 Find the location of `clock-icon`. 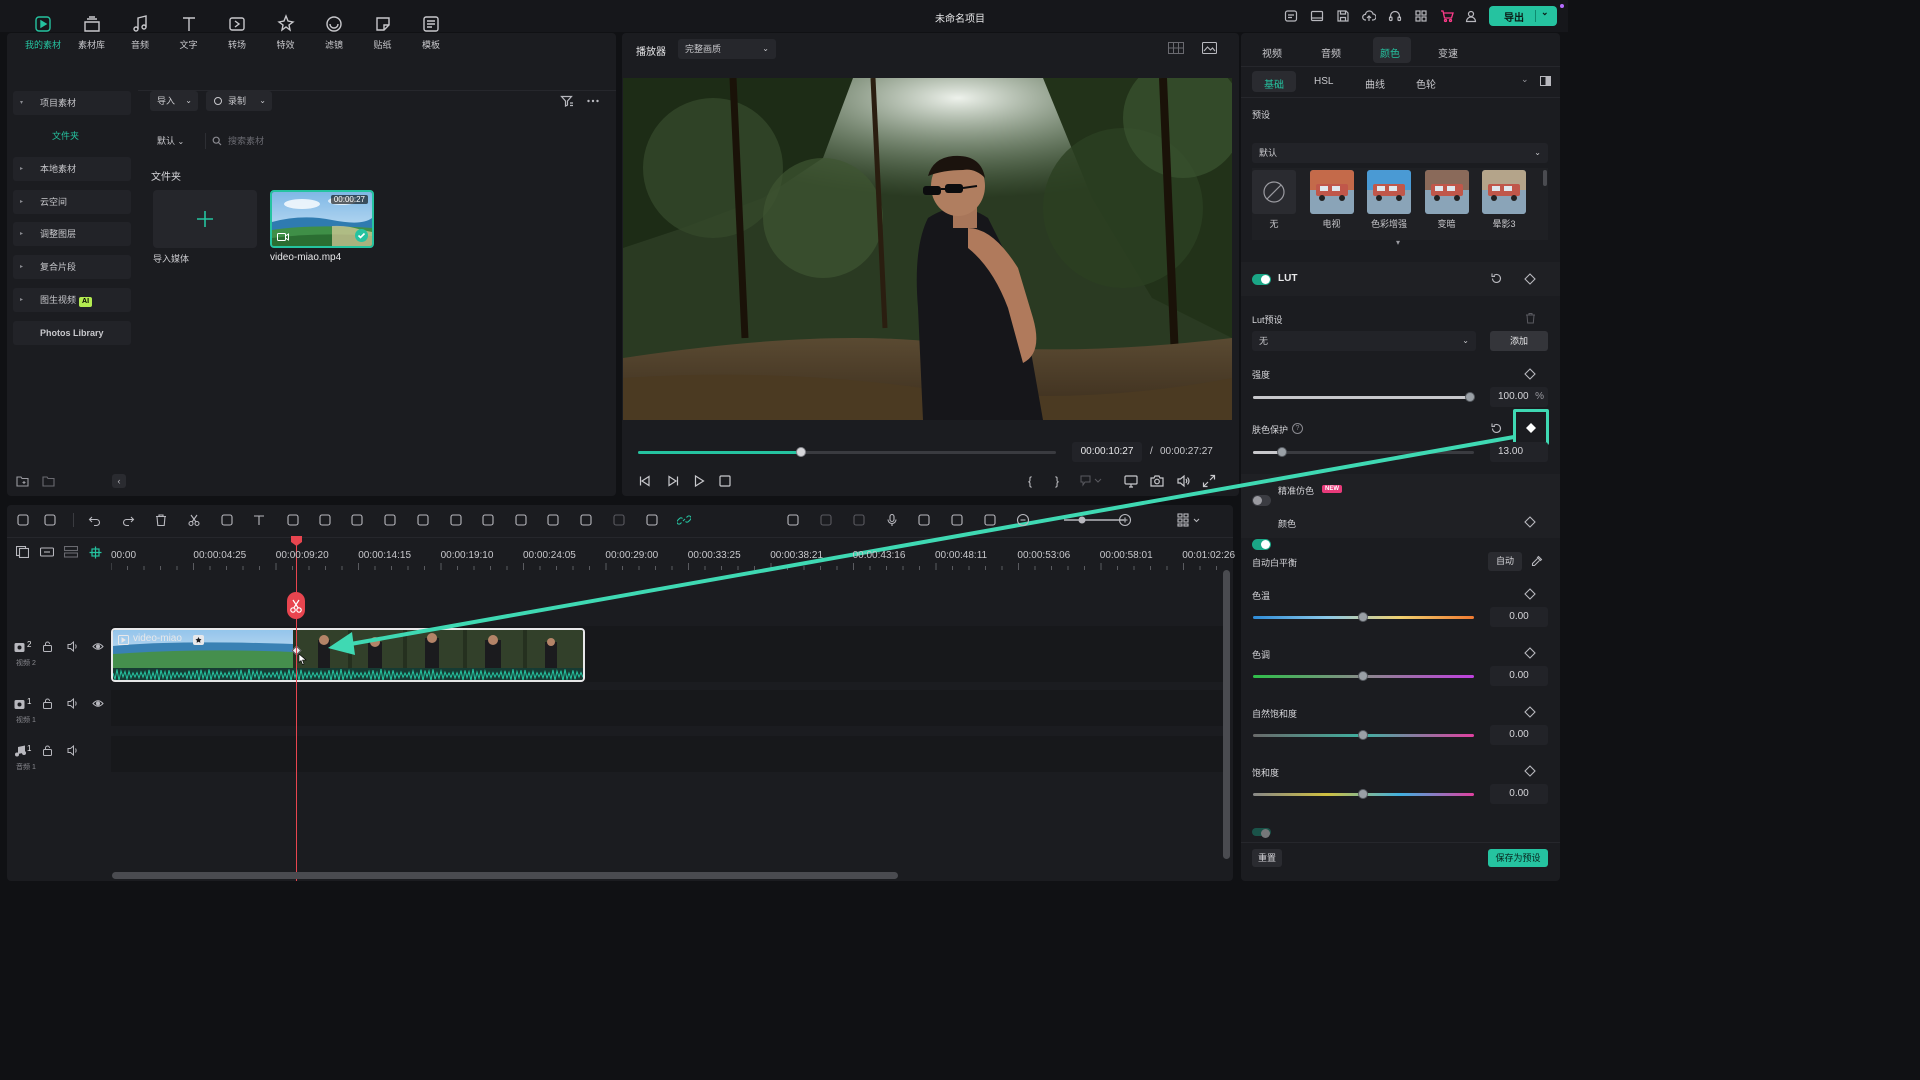

clock-icon is located at coordinates (586, 520).